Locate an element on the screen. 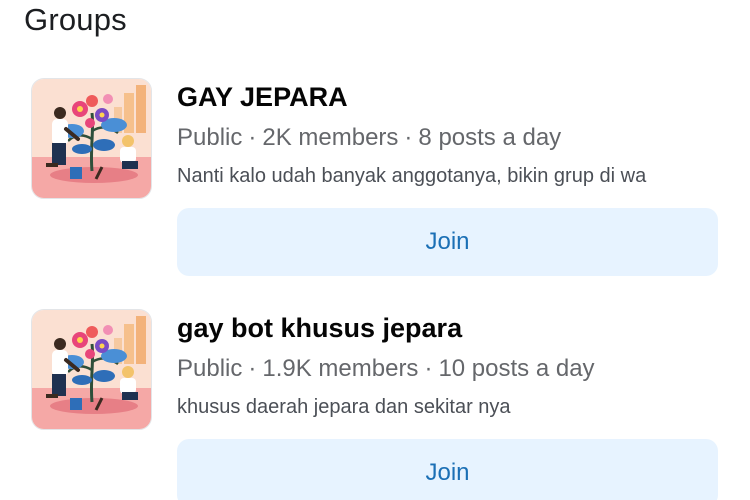  group-name: GAY JEPARA is located at coordinates (262, 97).